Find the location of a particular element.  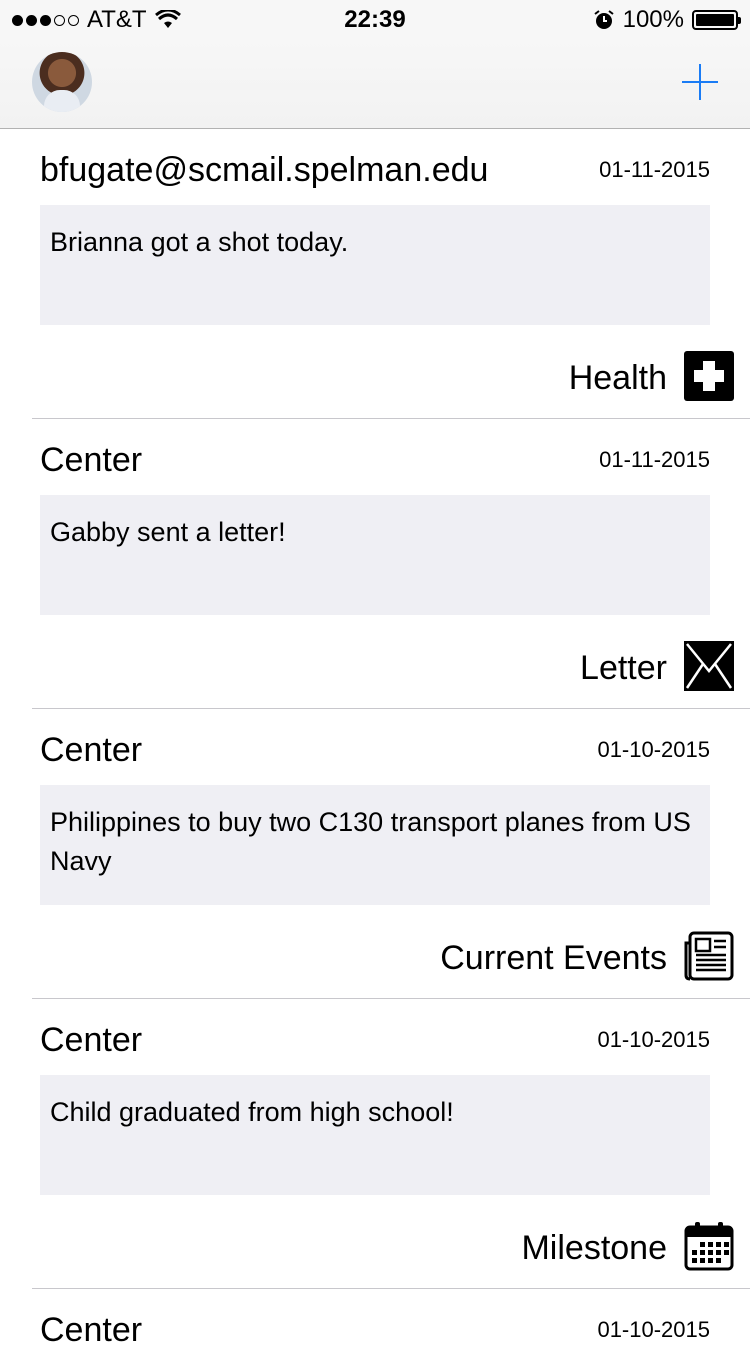

feed-entry: Center 01-10-2015 is located at coordinates (375, 1319).